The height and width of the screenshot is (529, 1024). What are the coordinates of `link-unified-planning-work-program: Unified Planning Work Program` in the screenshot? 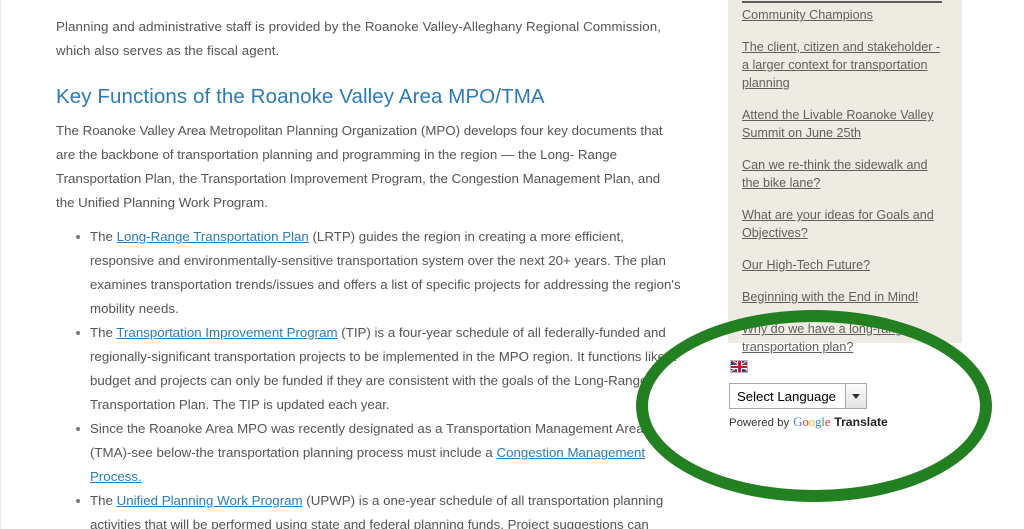 It's located at (210, 500).